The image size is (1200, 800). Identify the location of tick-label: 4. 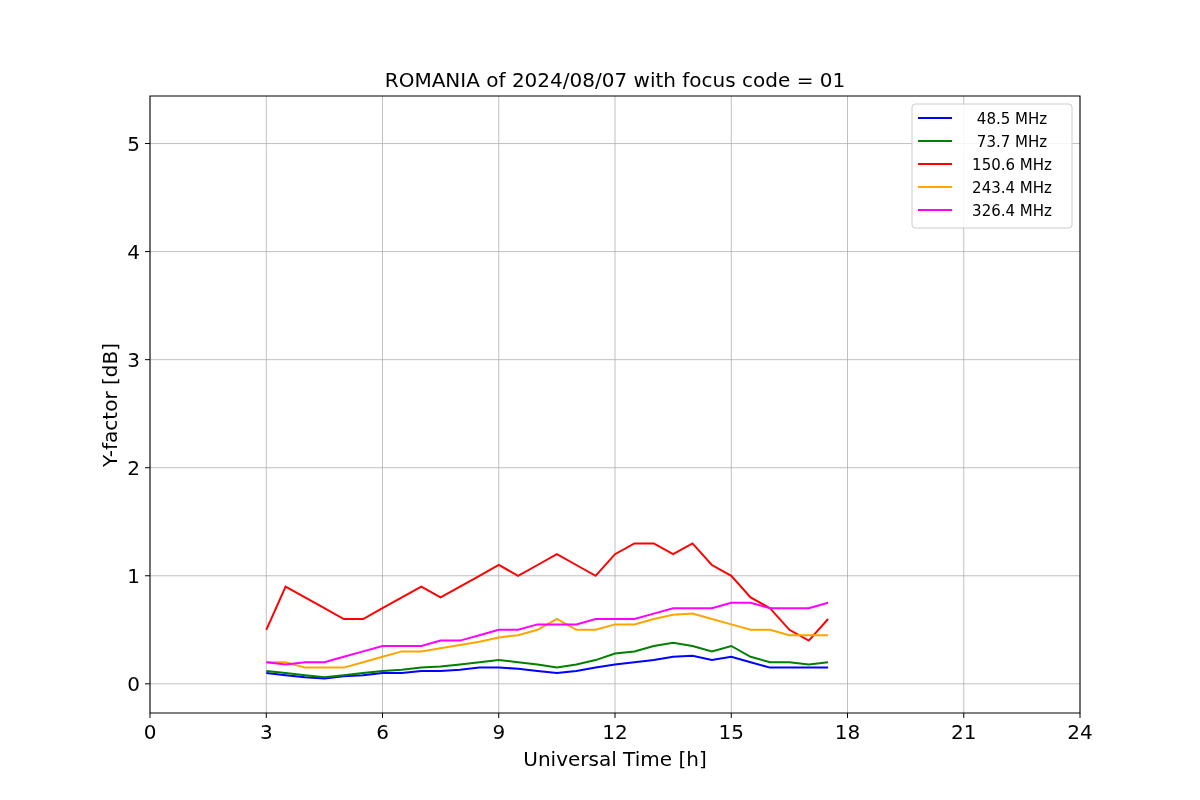
(133, 251).